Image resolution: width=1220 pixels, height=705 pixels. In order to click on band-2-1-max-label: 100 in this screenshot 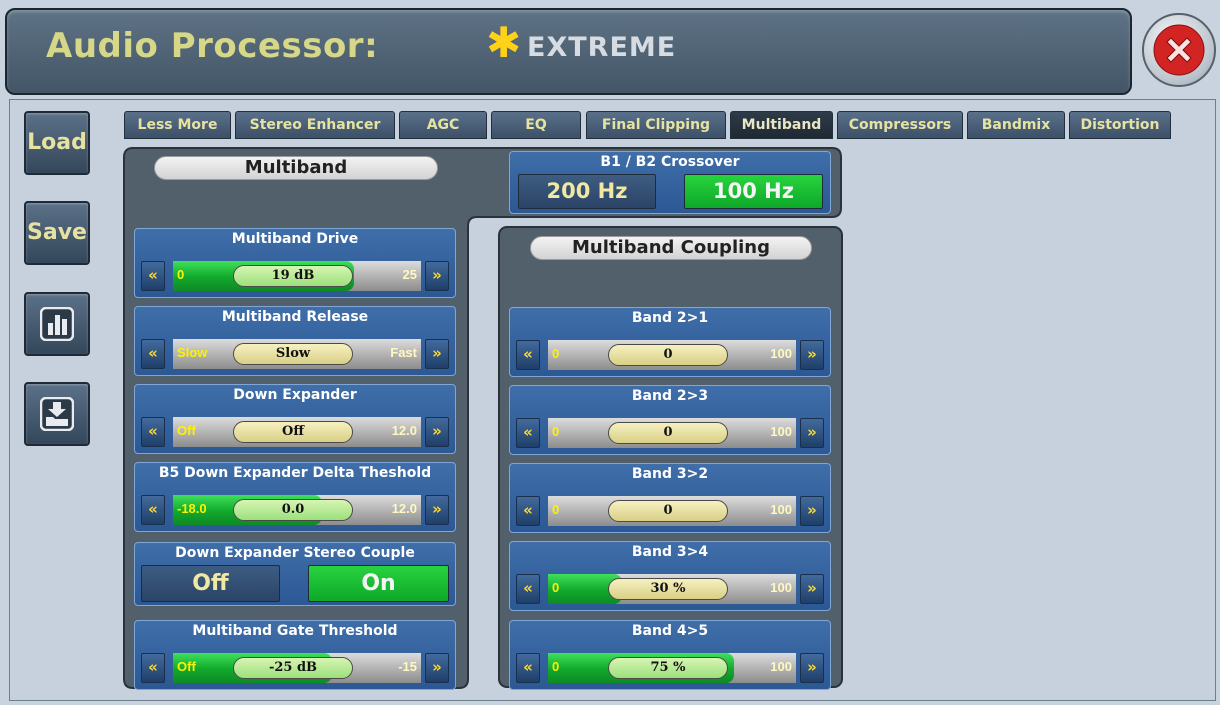, I will do `click(781, 353)`.